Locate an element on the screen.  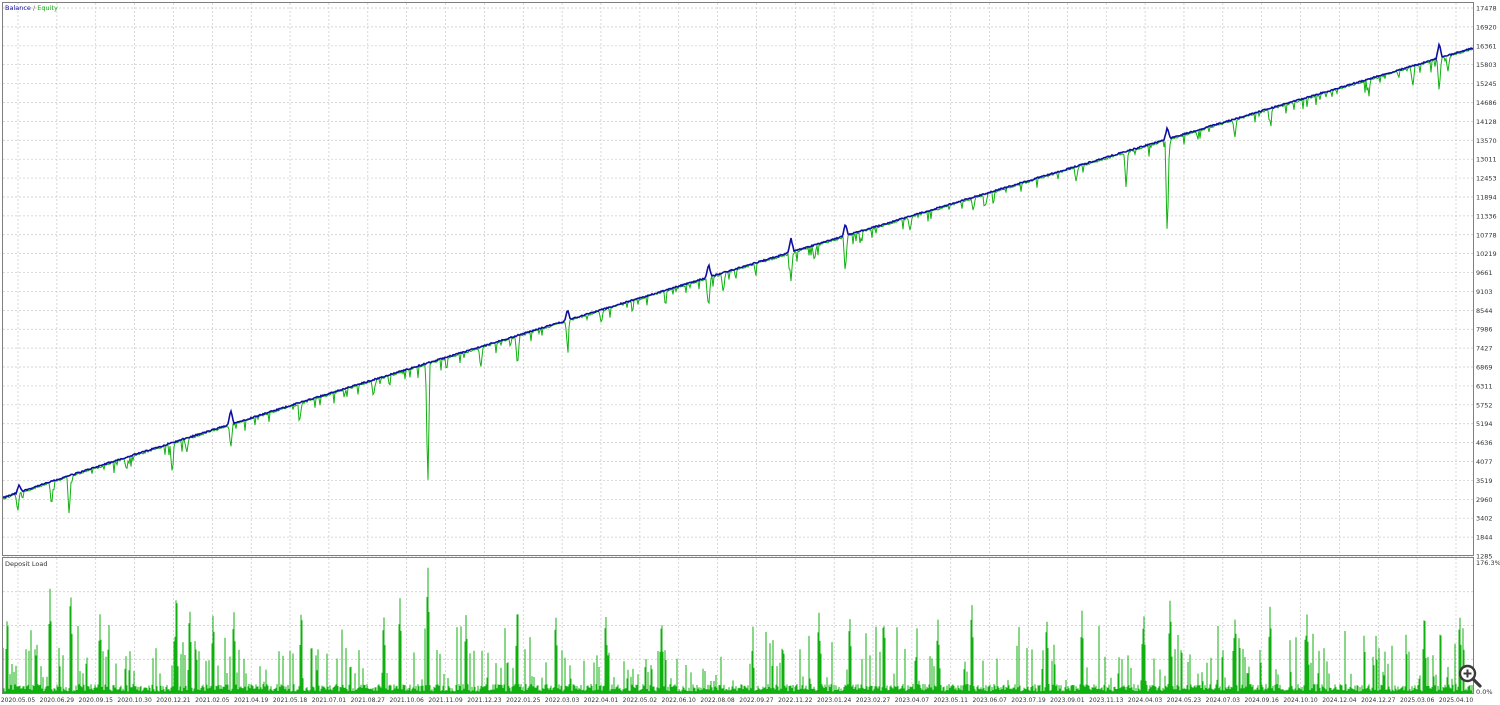
x-tick-label: 2024.12.04 is located at coordinates (1339, 700).